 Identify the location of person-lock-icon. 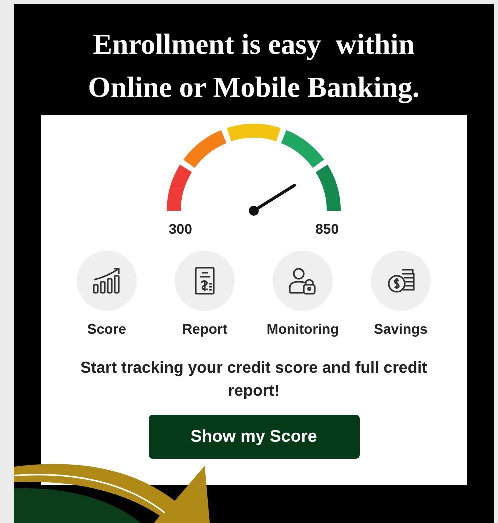
(303, 281).